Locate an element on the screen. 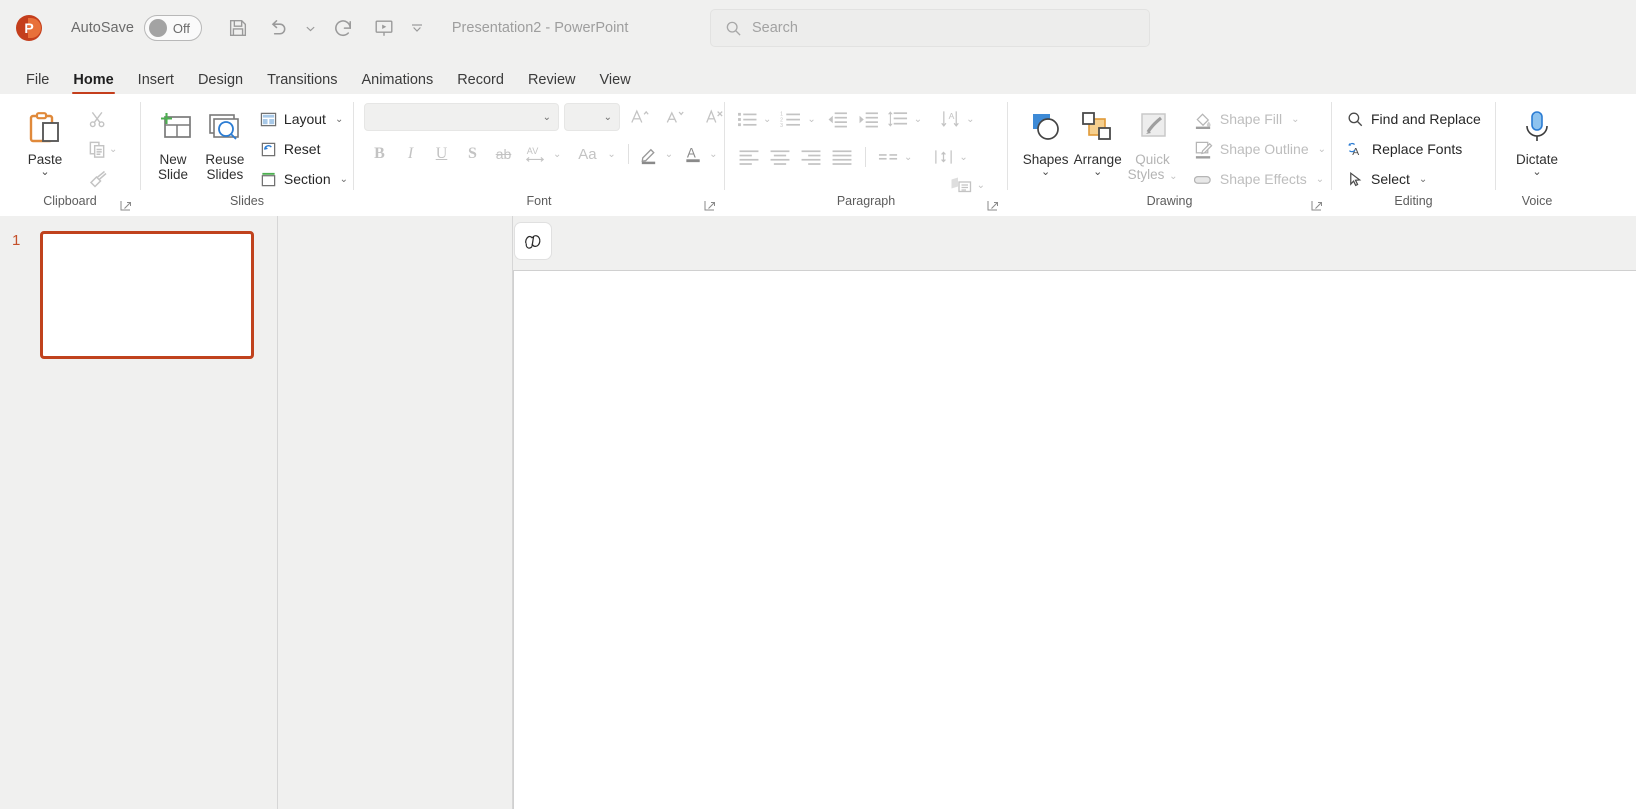 This screenshot has height=809, width=1636. strikethrough-button: ab is located at coordinates (503, 154).